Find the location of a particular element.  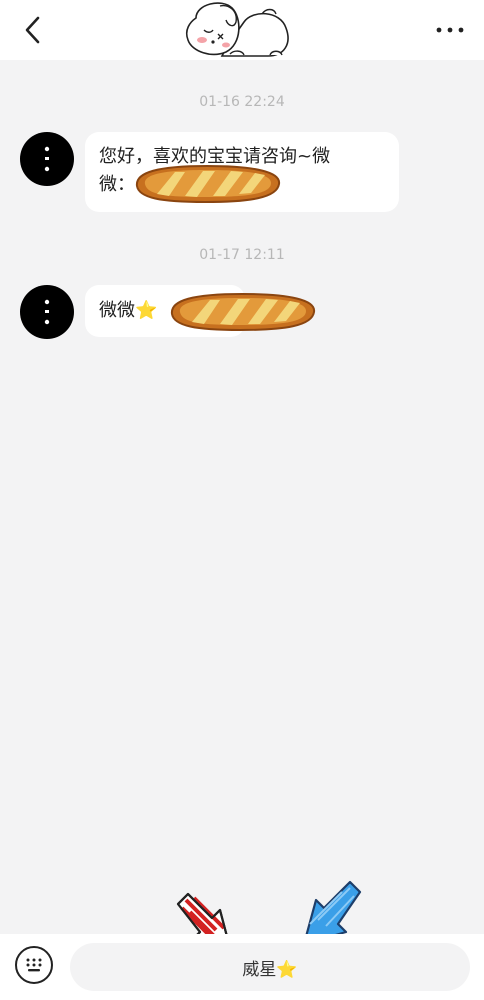

message-text: 微微⭐️ is located at coordinates (128, 310).